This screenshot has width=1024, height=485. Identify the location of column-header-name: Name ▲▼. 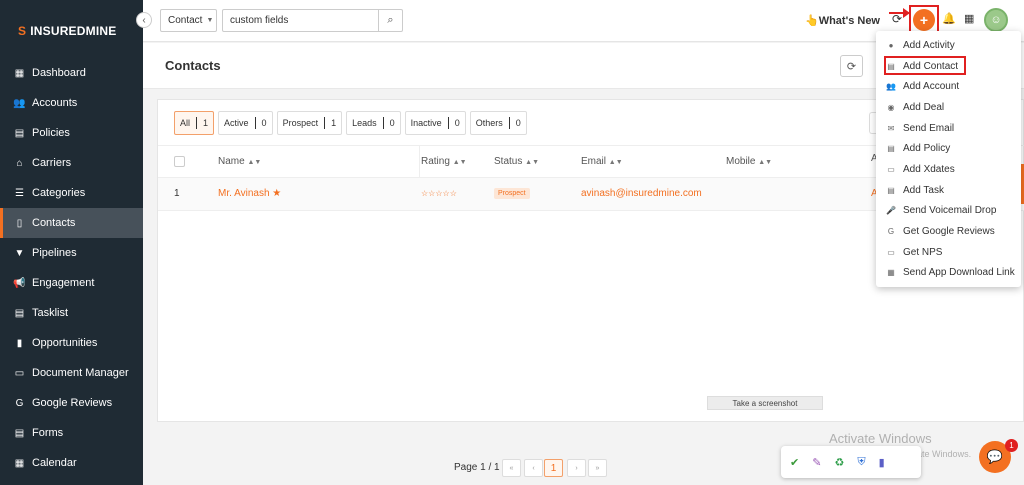
(239, 161).